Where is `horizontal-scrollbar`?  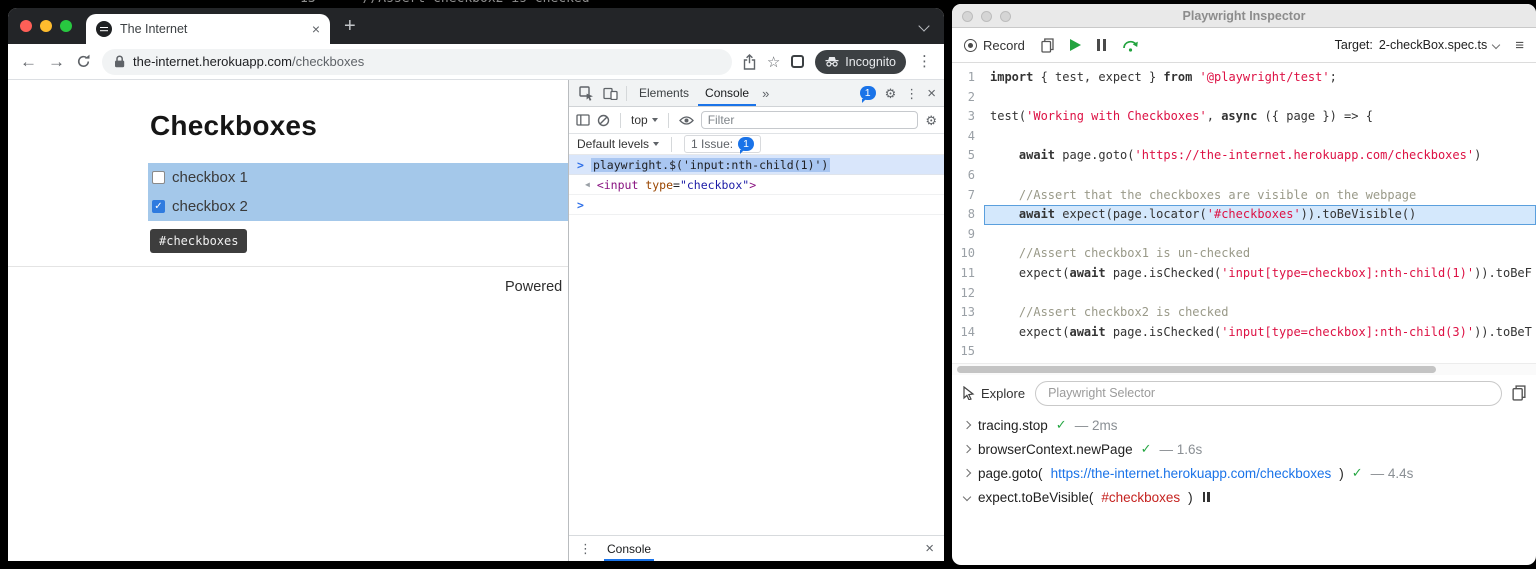 horizontal-scrollbar is located at coordinates (1244, 369).